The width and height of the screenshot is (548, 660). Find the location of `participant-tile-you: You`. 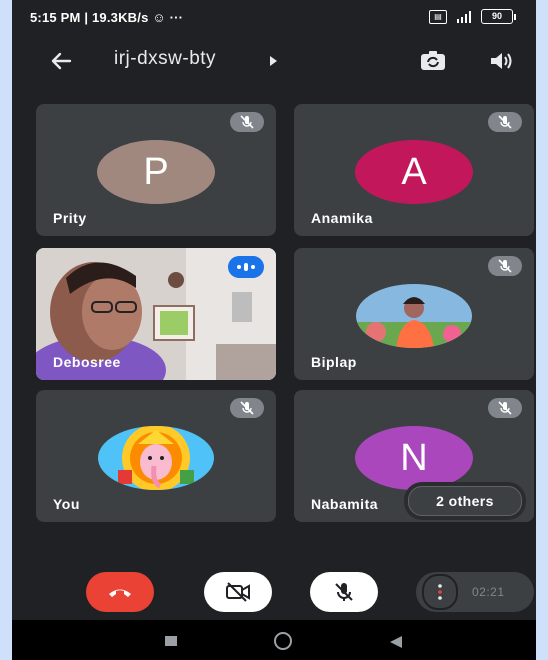

participant-tile-you: You is located at coordinates (156, 456).